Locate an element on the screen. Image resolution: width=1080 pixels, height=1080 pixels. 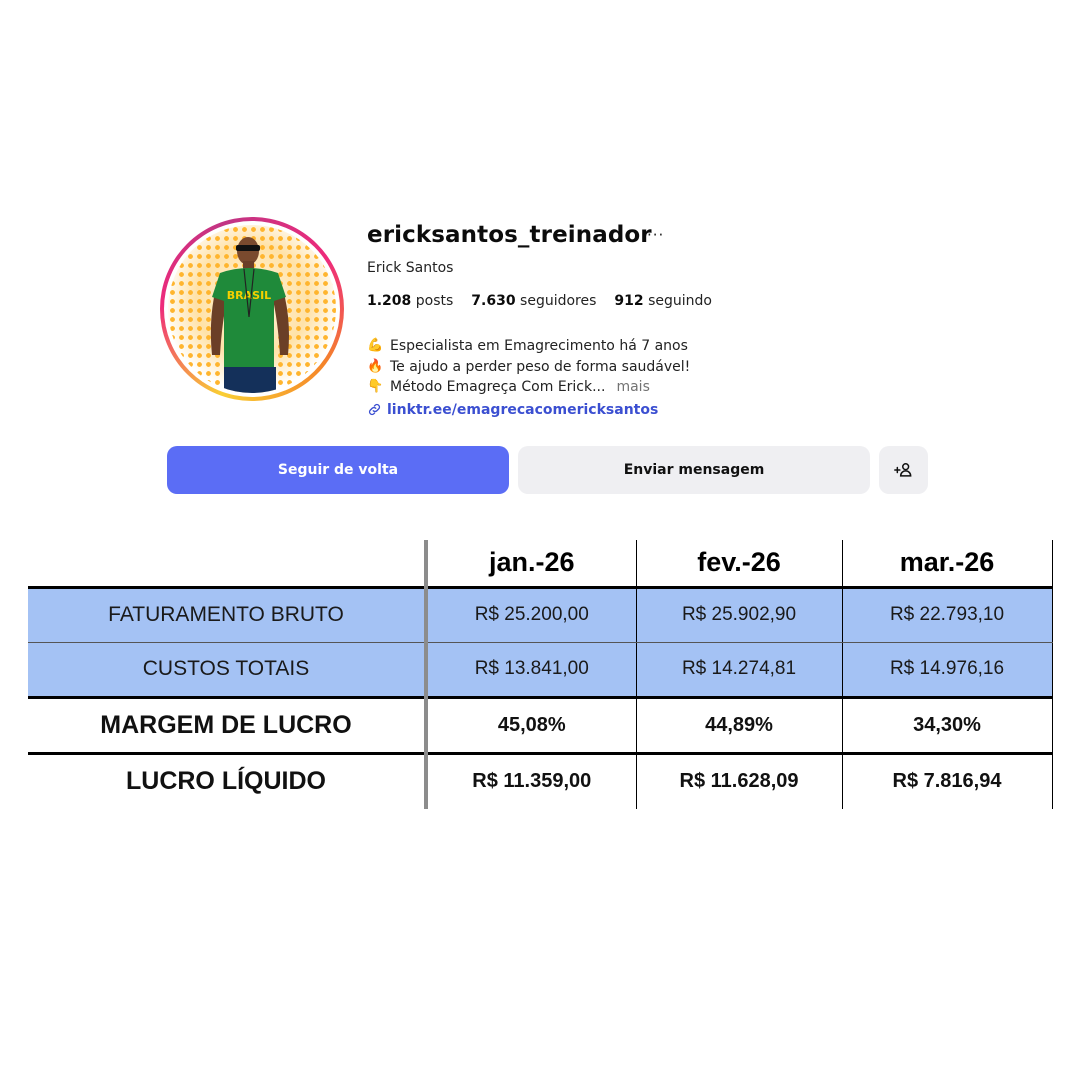
bio-more-link: mais is located at coordinates (632, 387).